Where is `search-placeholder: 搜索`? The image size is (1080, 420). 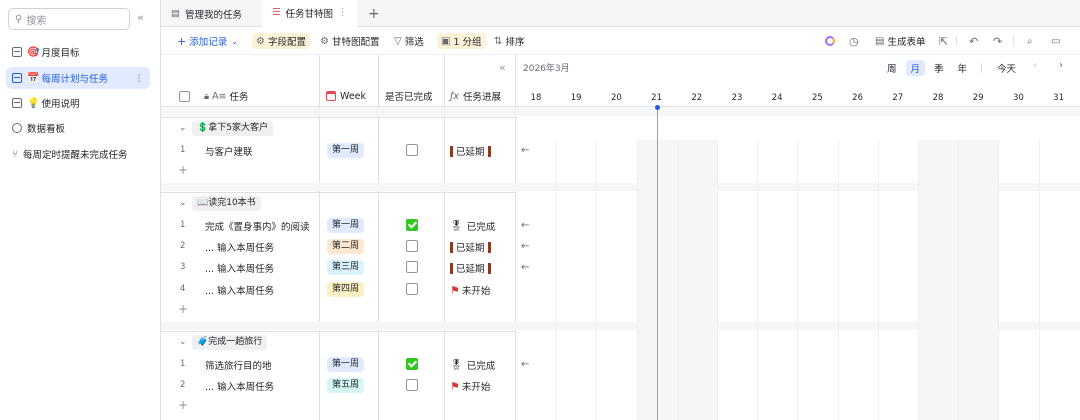 search-placeholder: 搜索 is located at coordinates (36, 21).